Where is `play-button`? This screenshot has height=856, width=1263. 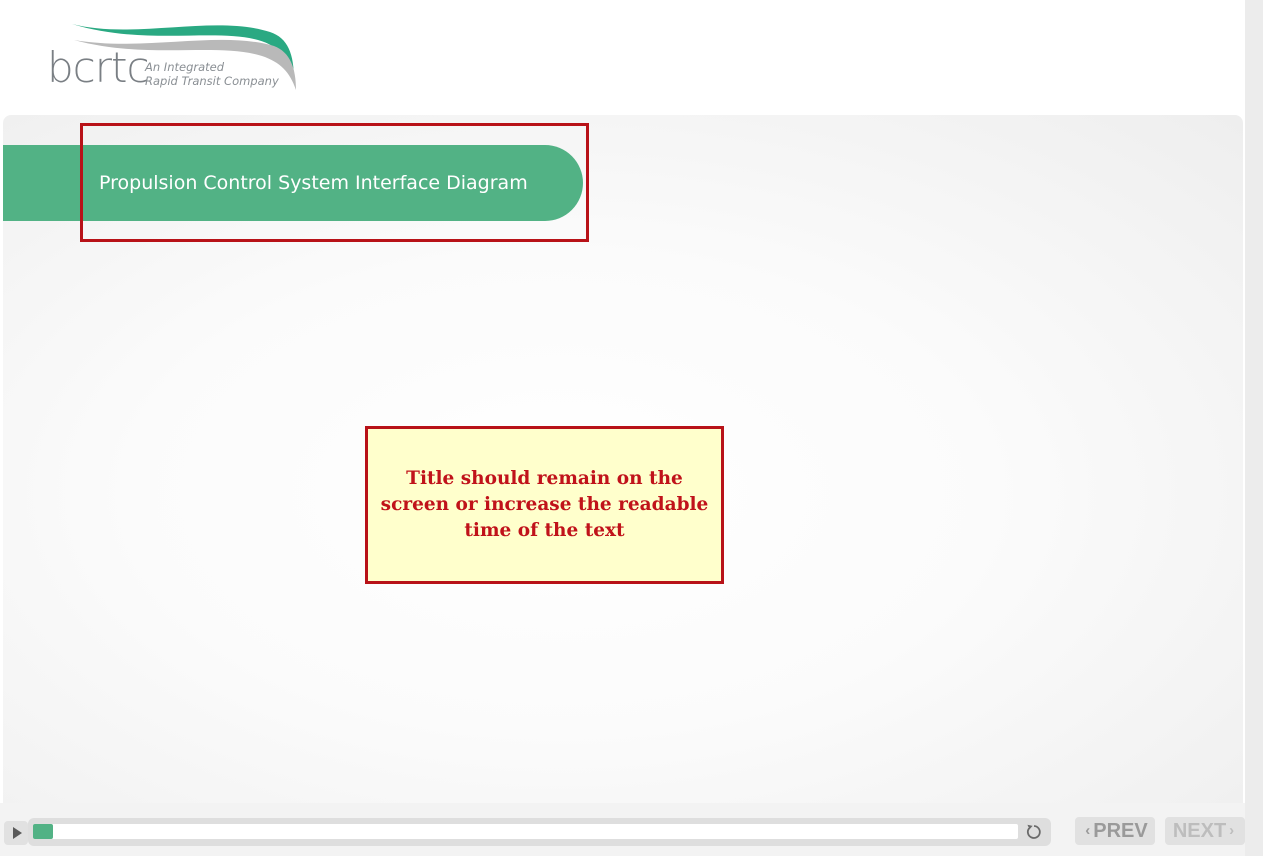 play-button is located at coordinates (16, 833).